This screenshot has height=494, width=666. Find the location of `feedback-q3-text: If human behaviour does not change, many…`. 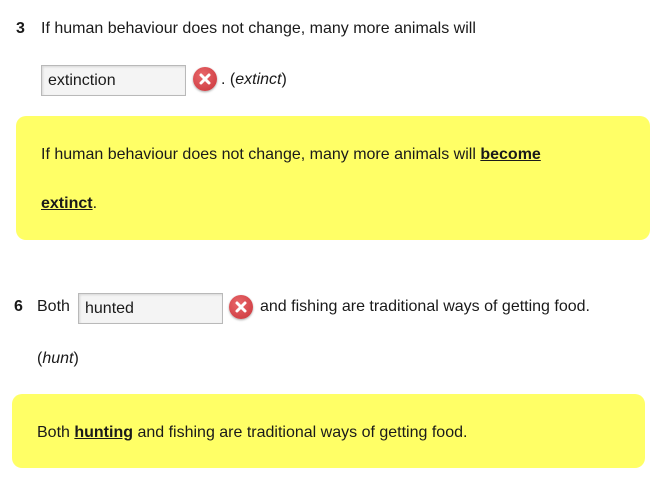

feedback-q3-text: If human behaviour does not change, many… is located at coordinates (261, 154).